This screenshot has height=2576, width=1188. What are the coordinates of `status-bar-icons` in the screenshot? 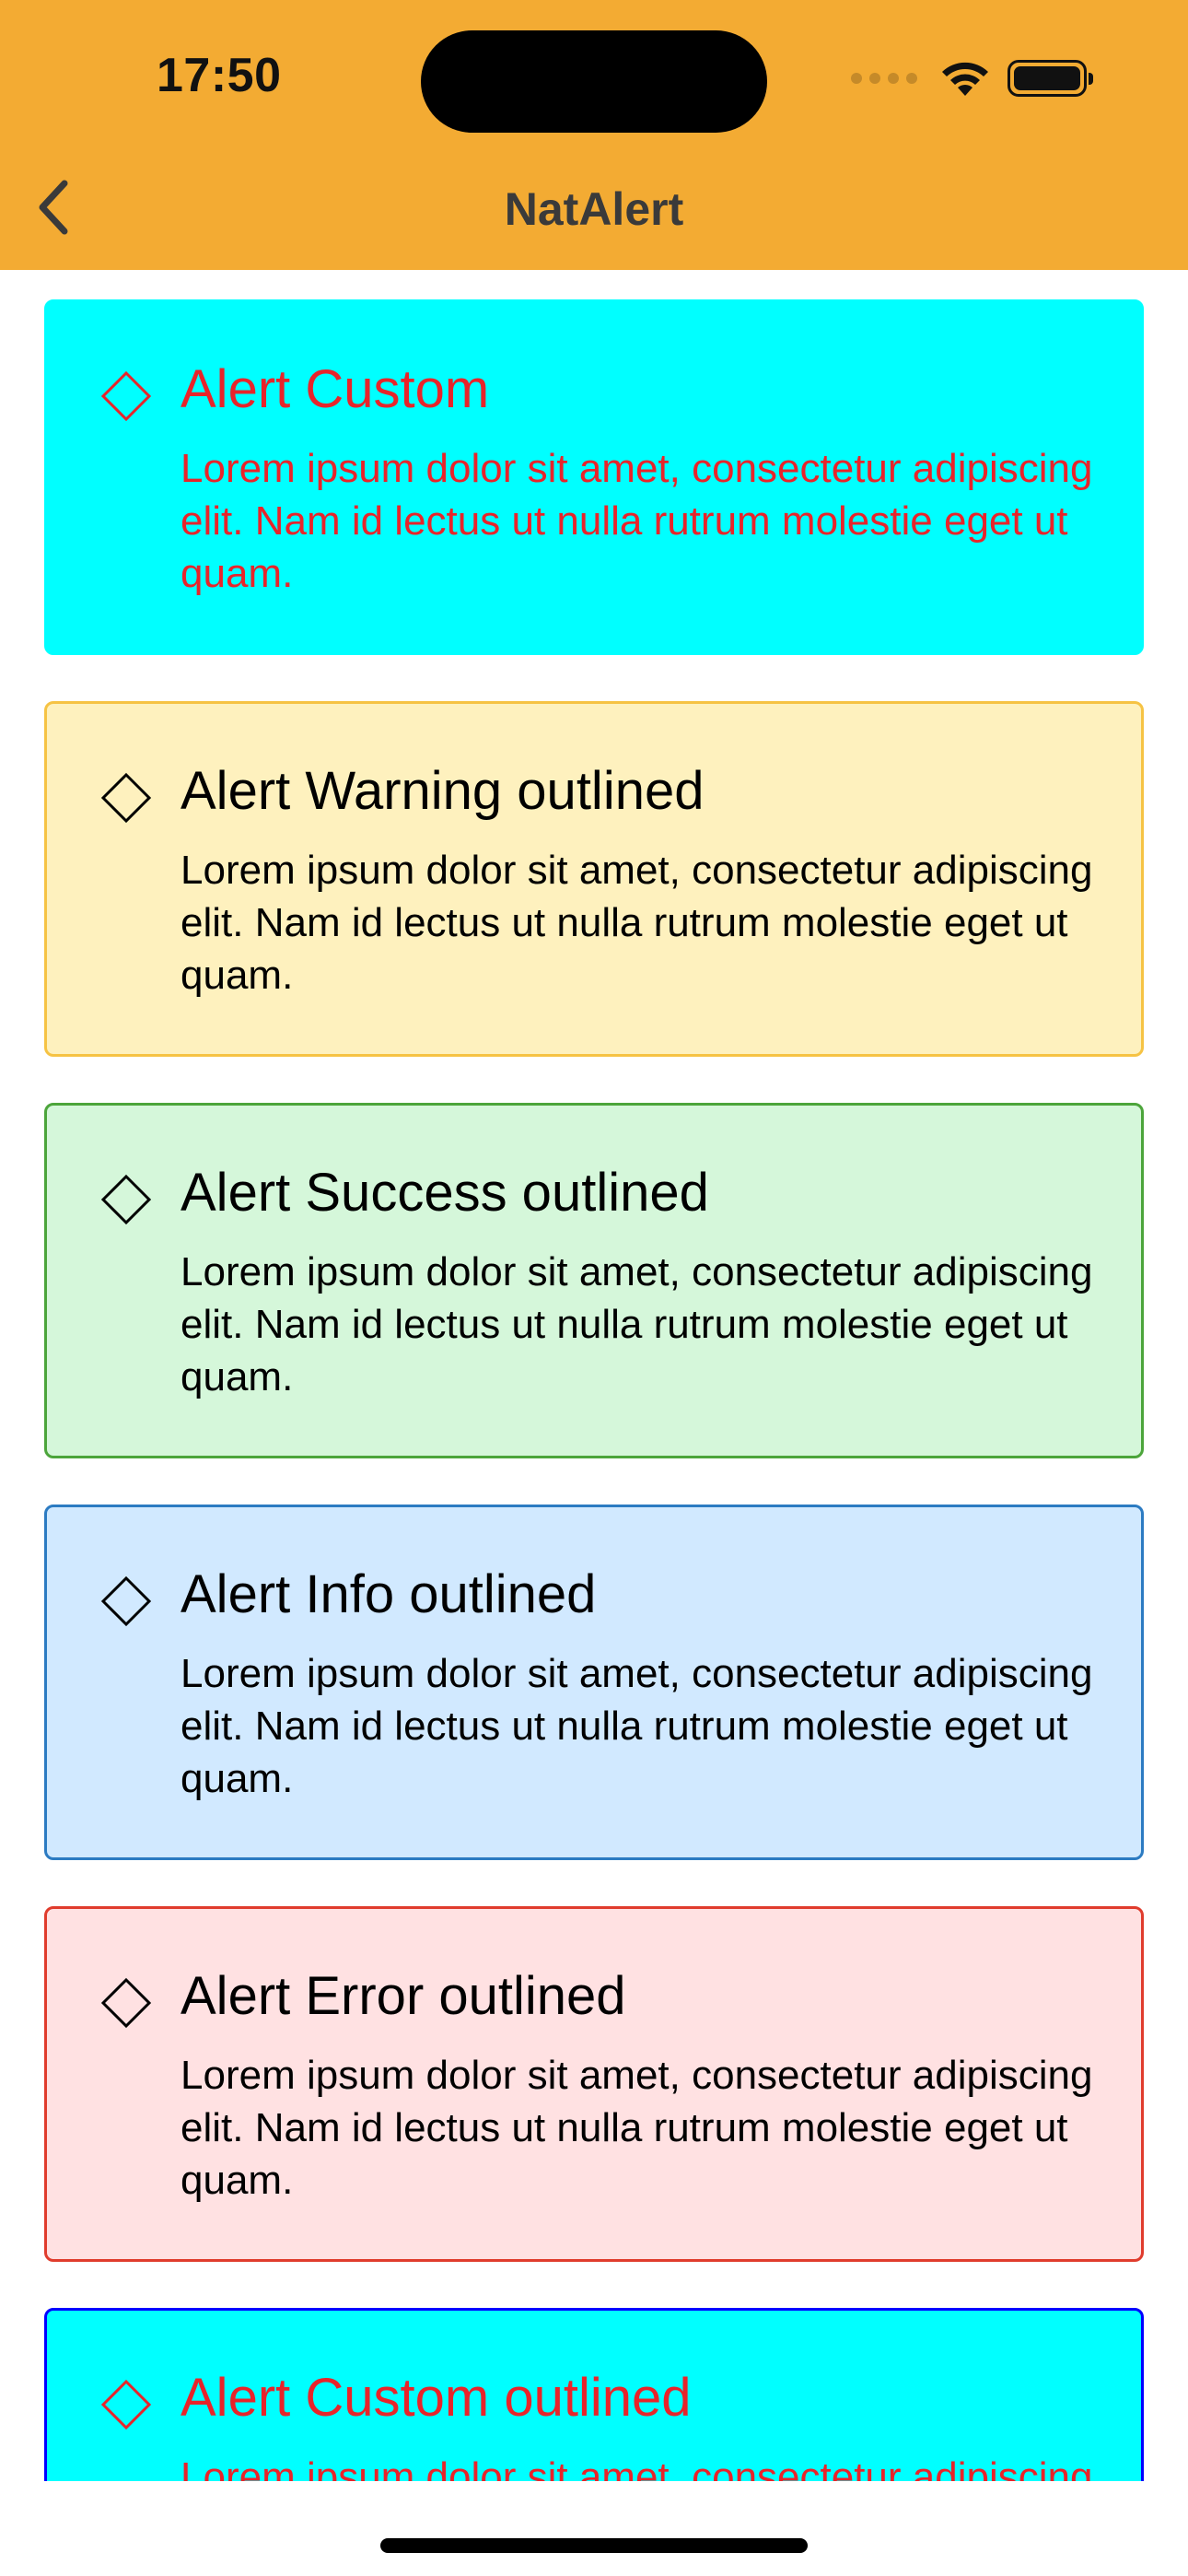 It's located at (972, 78).